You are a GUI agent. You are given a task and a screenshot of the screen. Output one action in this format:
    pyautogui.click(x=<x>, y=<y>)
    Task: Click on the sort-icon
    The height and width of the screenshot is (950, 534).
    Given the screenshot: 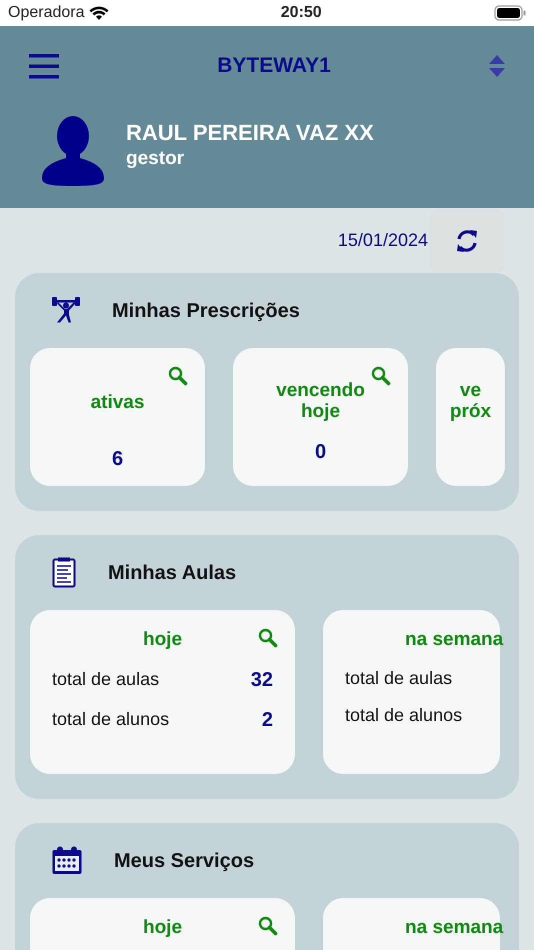 What is the action you would take?
    pyautogui.click(x=497, y=66)
    